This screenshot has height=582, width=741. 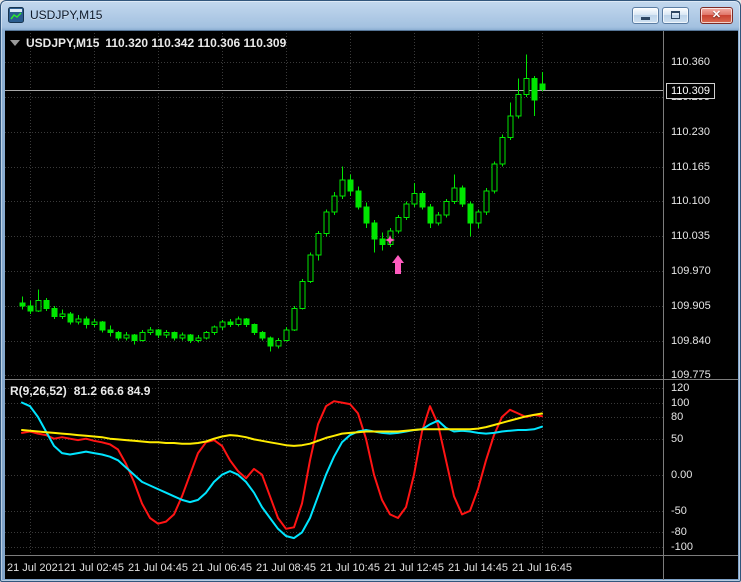 I want to click on indicator-axis-label: 80, so click(x=677, y=417).